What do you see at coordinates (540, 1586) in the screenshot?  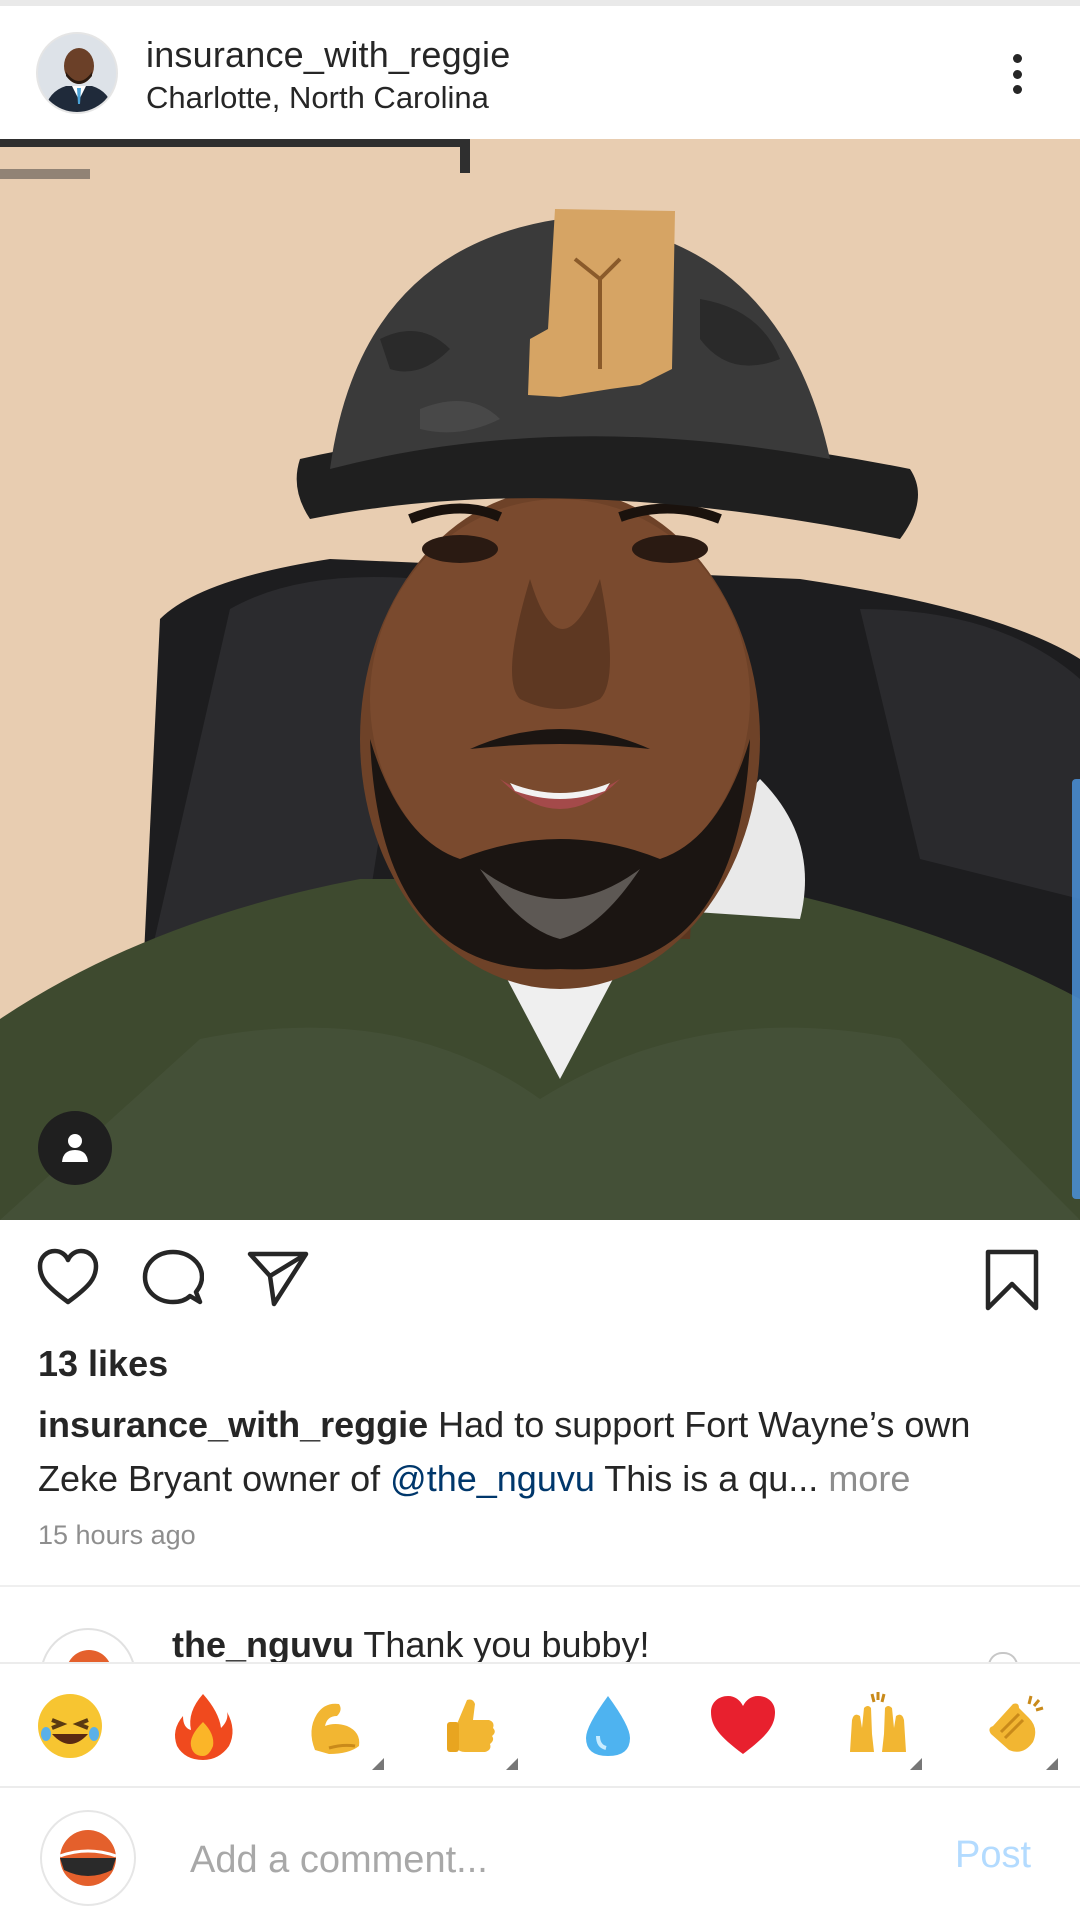 I see `divider` at bounding box center [540, 1586].